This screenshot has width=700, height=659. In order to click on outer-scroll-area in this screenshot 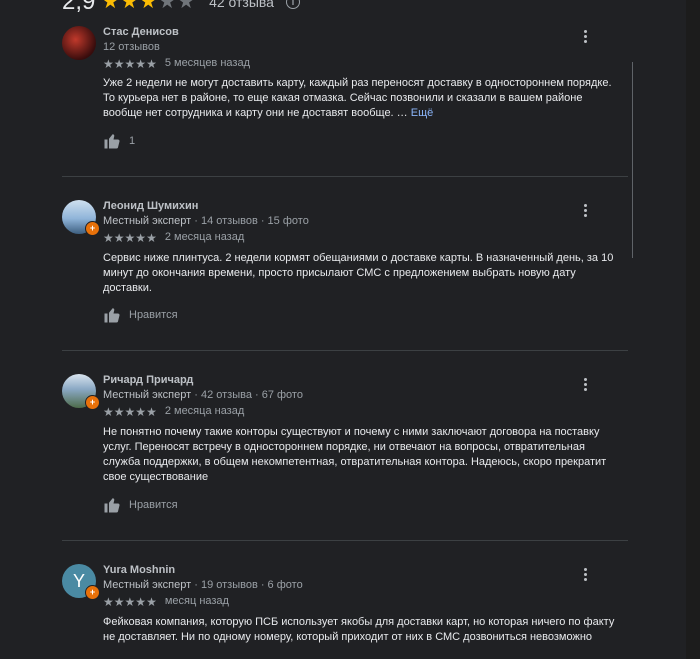, I will do `click(693, 329)`.